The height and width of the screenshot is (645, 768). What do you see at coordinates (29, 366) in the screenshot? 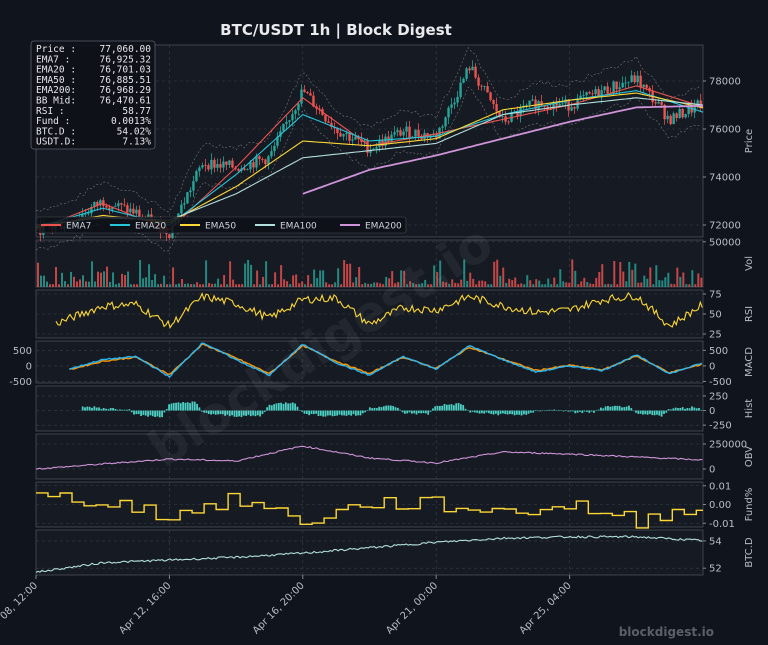
I see `y-tick-label-left: 0` at bounding box center [29, 366].